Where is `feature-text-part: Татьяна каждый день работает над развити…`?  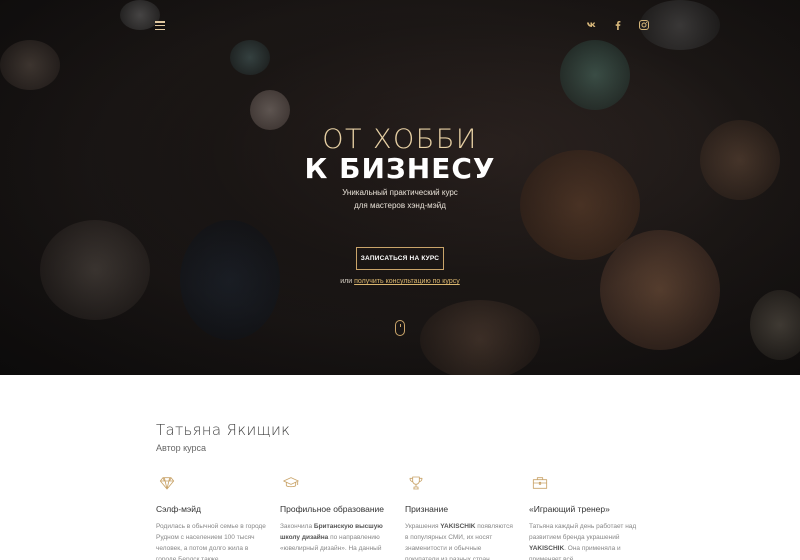
feature-text-part: Татьяна каждый день работает над развити… is located at coordinates (583, 532).